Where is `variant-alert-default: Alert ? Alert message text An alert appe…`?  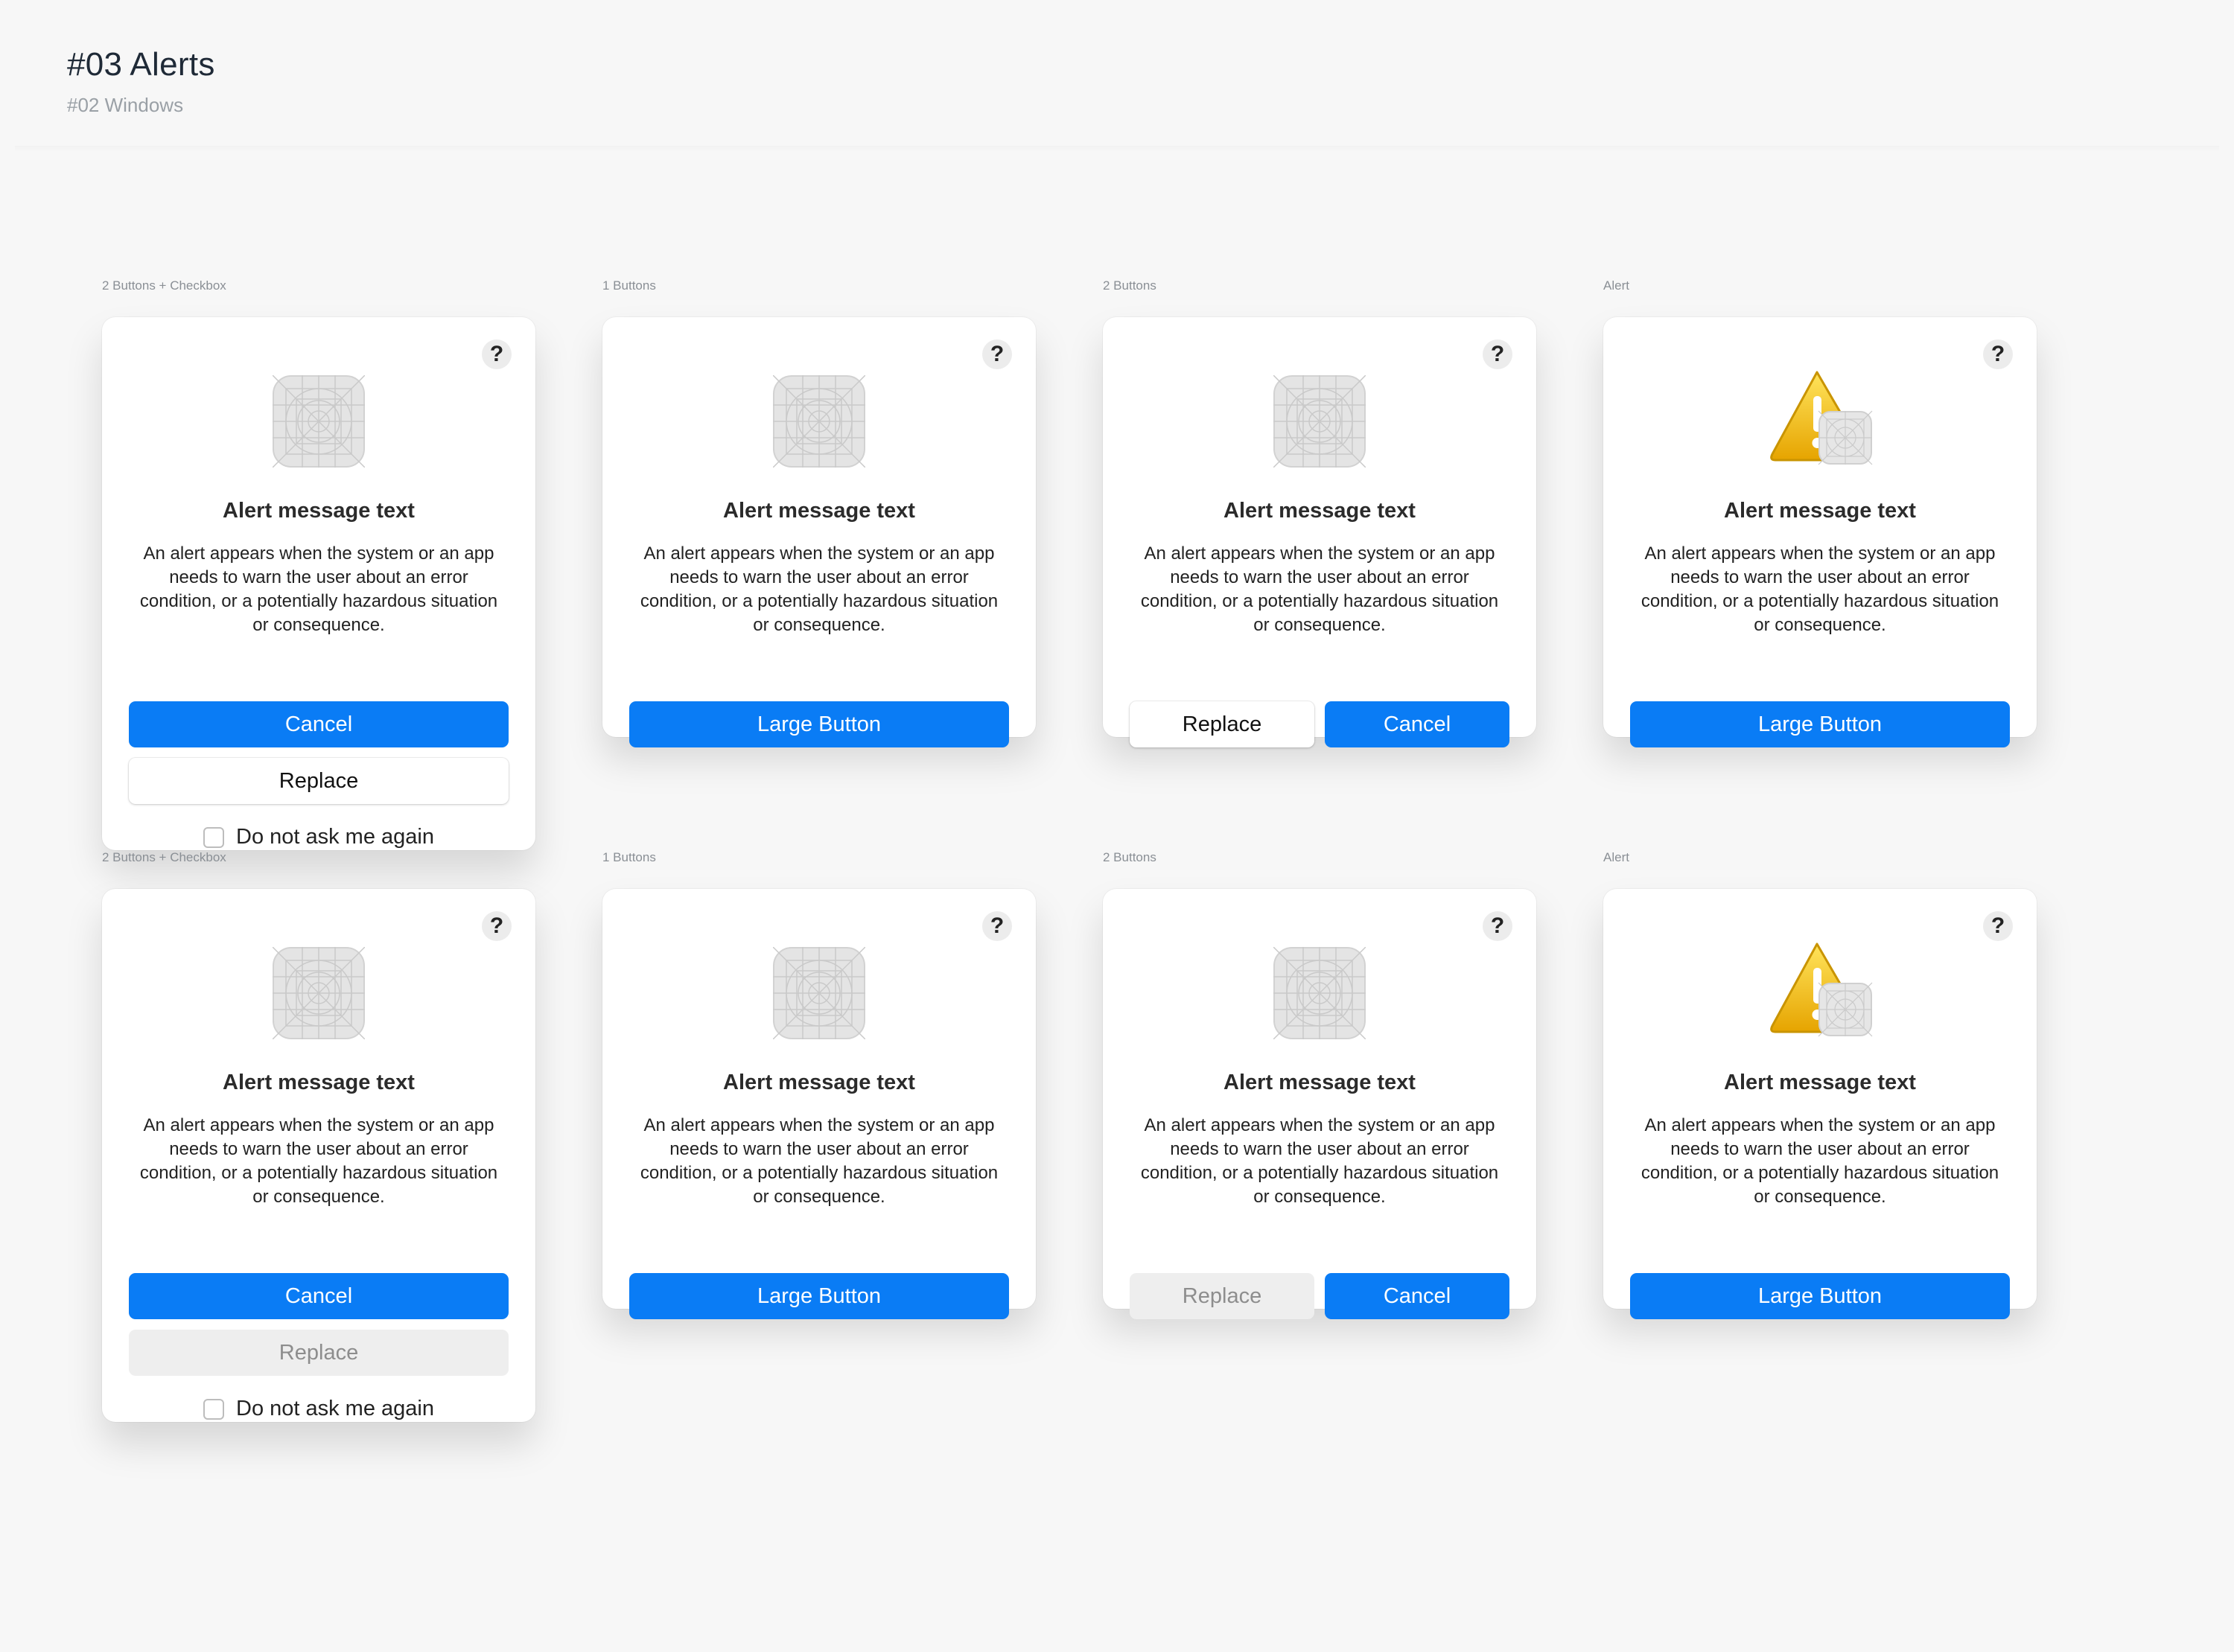 variant-alert-default: Alert ? Alert message text An alert appe… is located at coordinates (1820, 564).